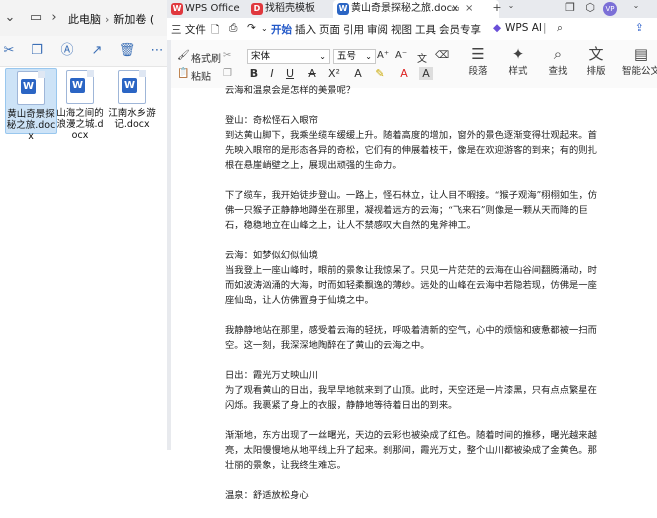  I want to click on delete-icon: 🗑, so click(127, 51).